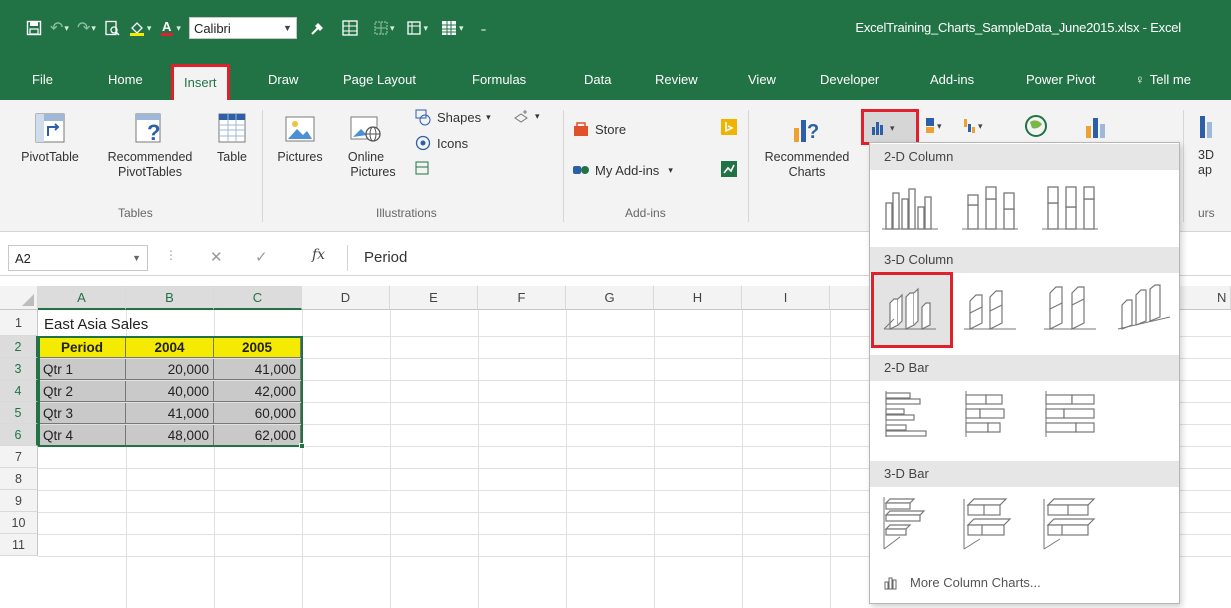 The width and height of the screenshot is (1231, 608). I want to click on 3d-clustered-bar-icon, so click(910, 524).